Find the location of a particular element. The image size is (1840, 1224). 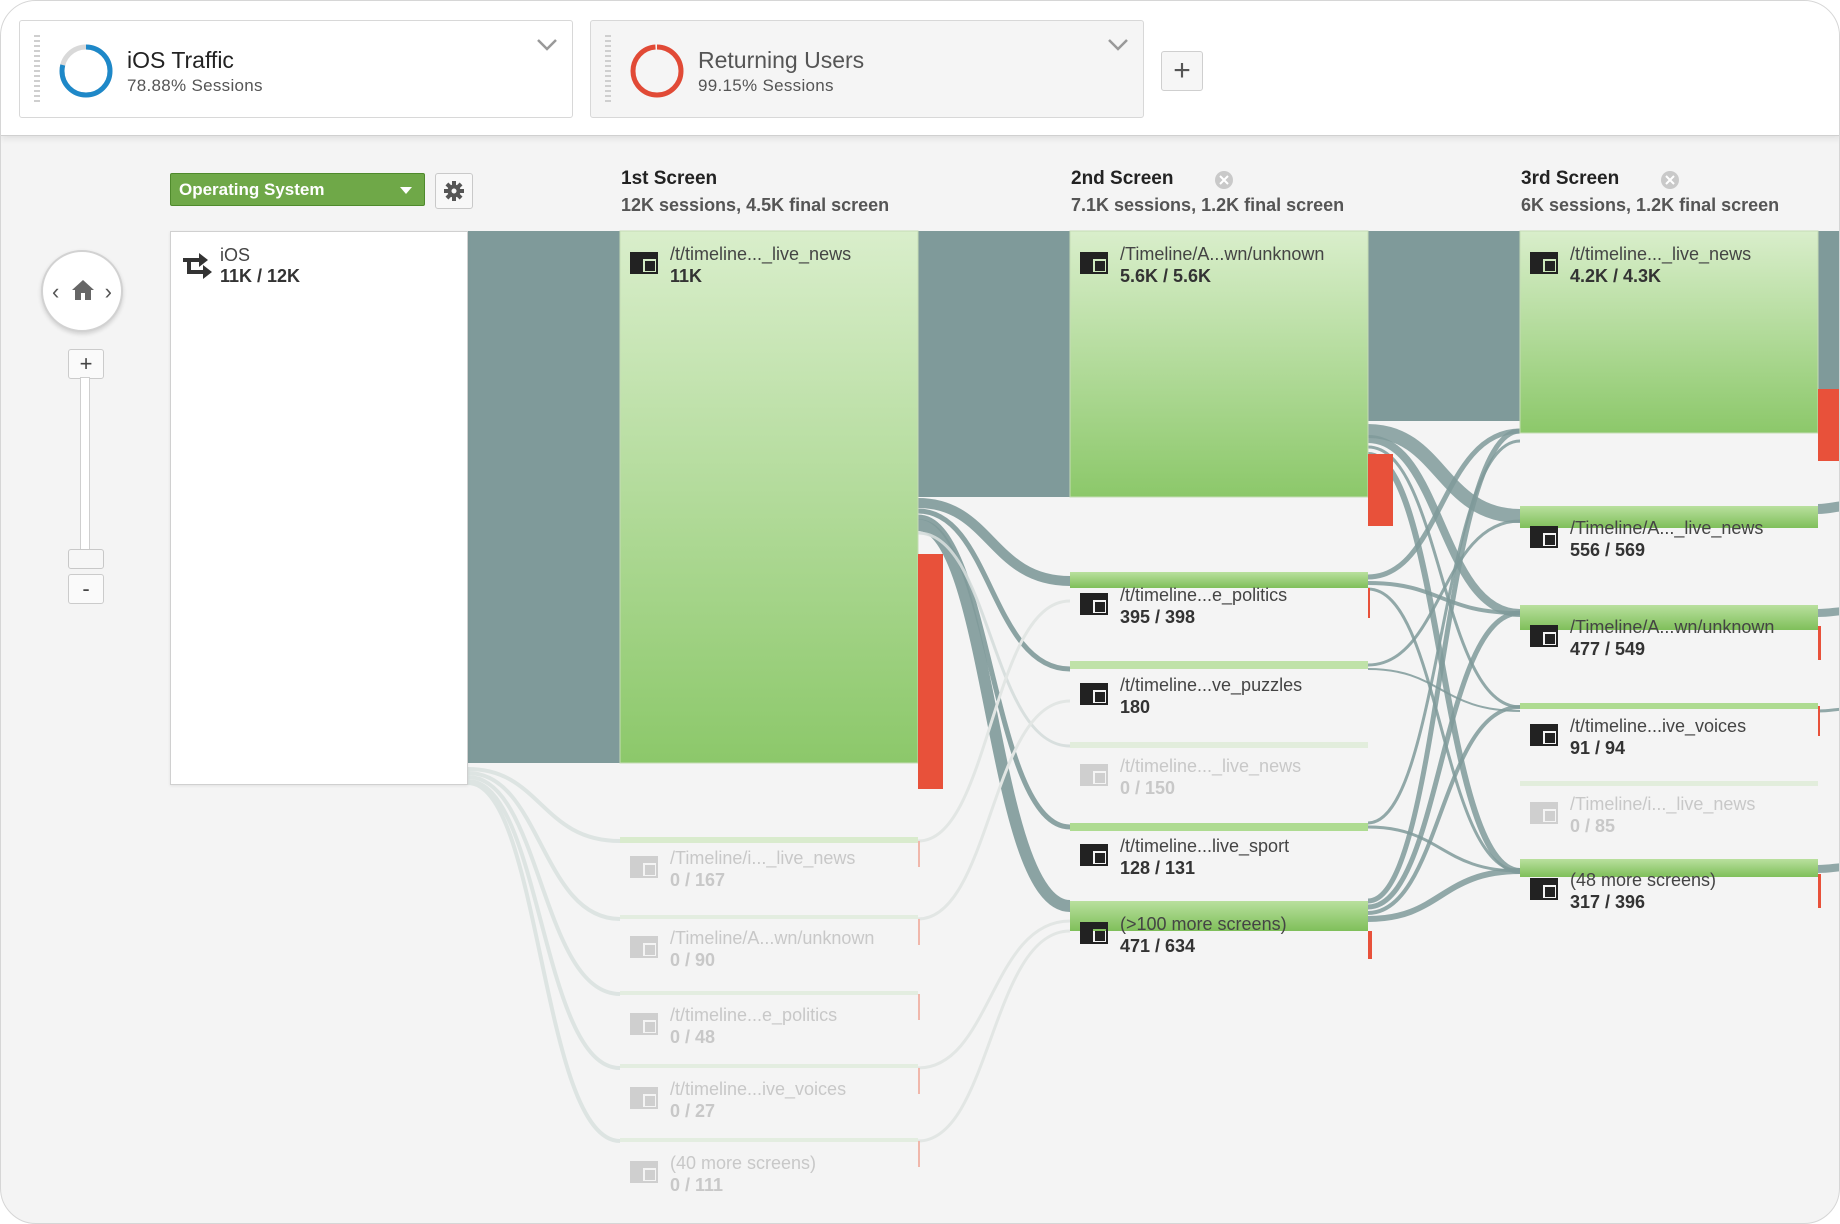

flow-links-ios is located at coordinates (544, 955).